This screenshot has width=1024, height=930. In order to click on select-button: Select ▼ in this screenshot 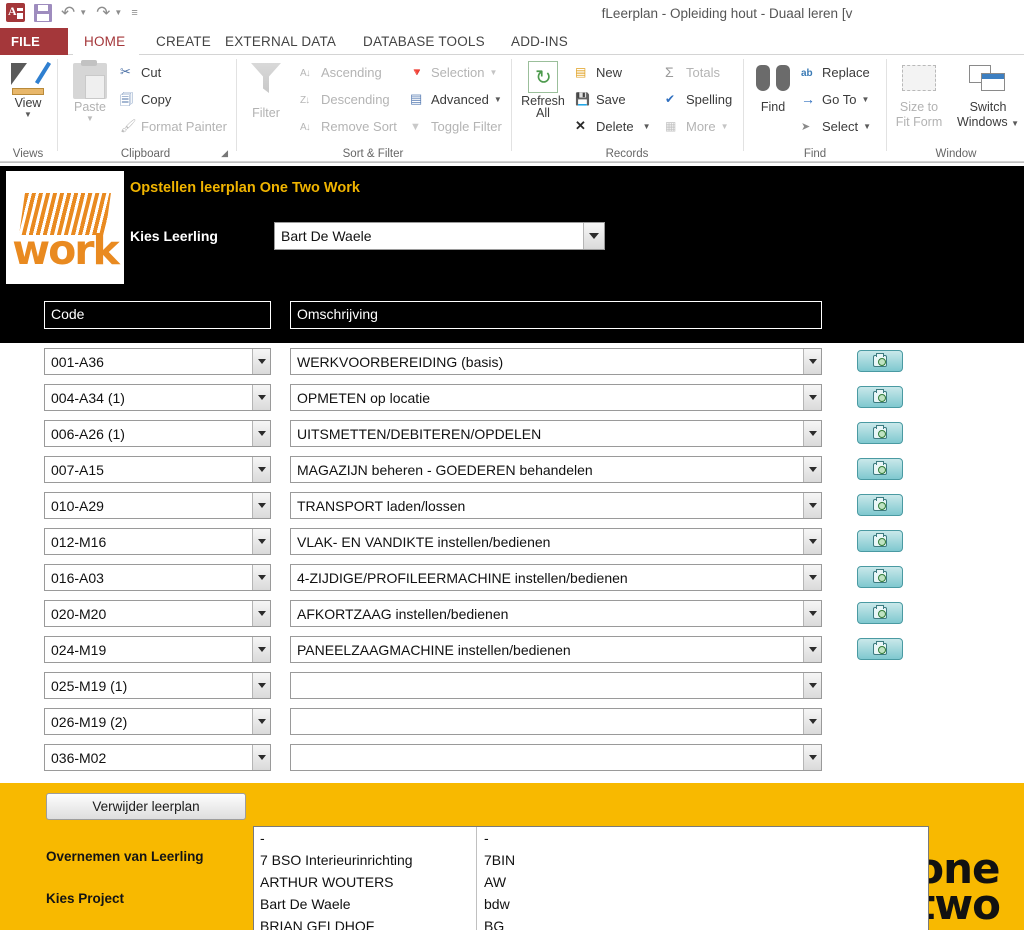, I will do `click(836, 126)`.